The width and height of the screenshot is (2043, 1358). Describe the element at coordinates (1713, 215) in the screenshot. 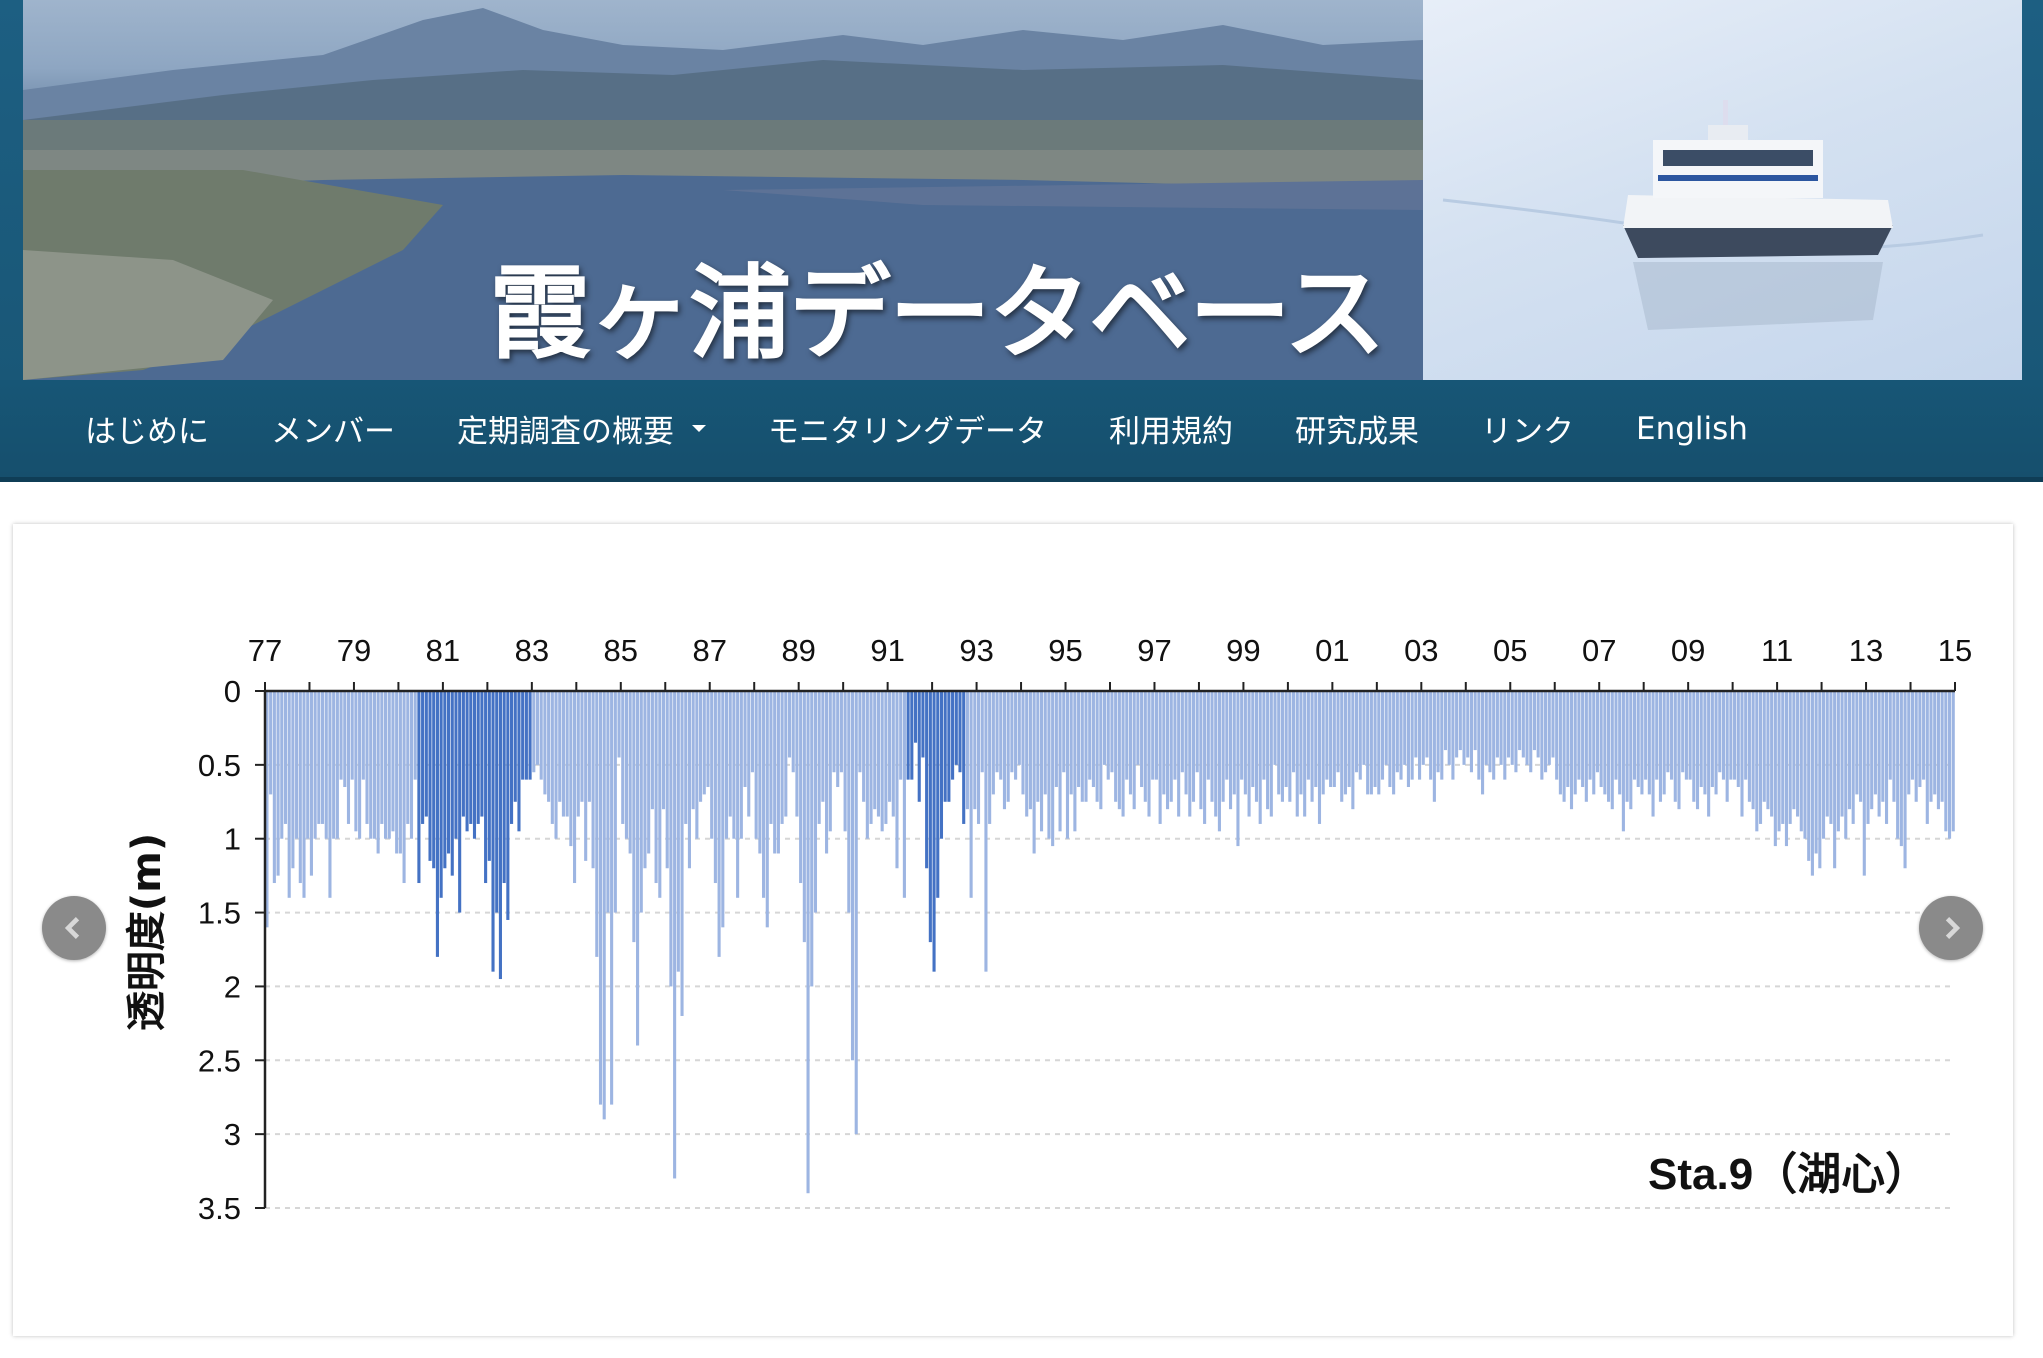

I see `research-boat-image` at that location.